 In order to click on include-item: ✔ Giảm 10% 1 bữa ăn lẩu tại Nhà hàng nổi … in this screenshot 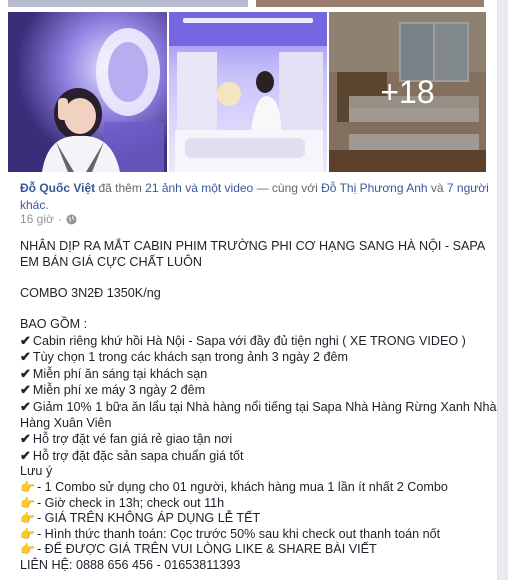, I will do `click(258, 406)`.